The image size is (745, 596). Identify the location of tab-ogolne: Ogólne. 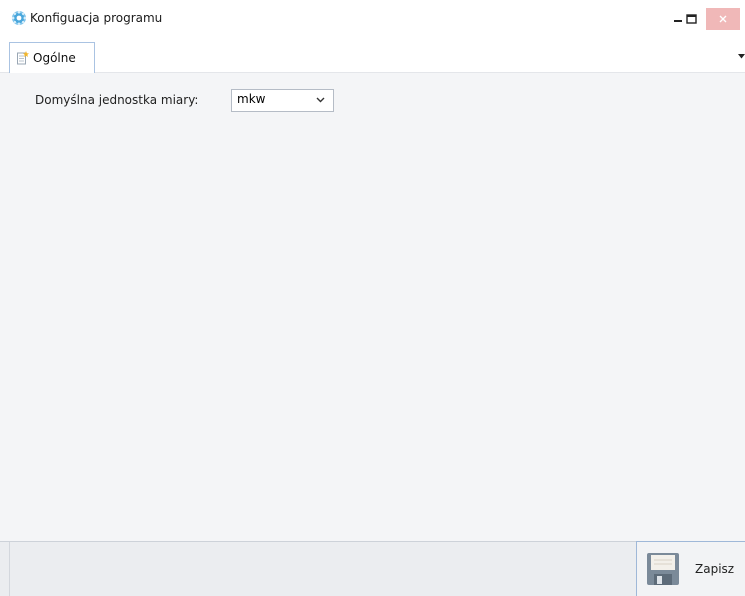
(52, 57).